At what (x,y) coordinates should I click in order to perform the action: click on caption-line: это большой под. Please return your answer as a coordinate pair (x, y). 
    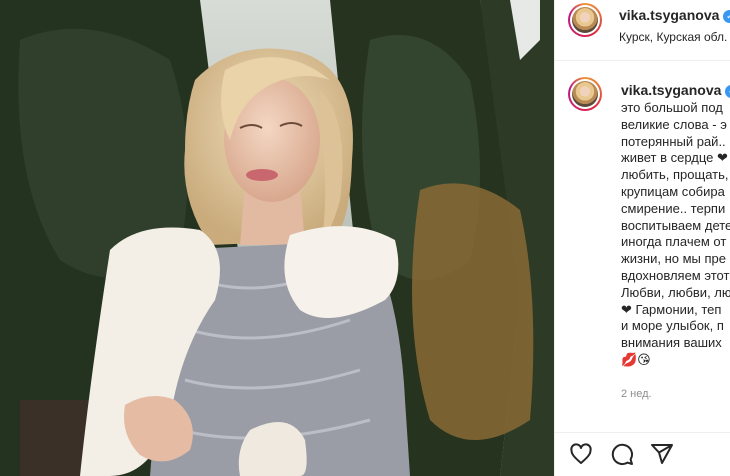
    Looking at the image, I should click on (672, 107).